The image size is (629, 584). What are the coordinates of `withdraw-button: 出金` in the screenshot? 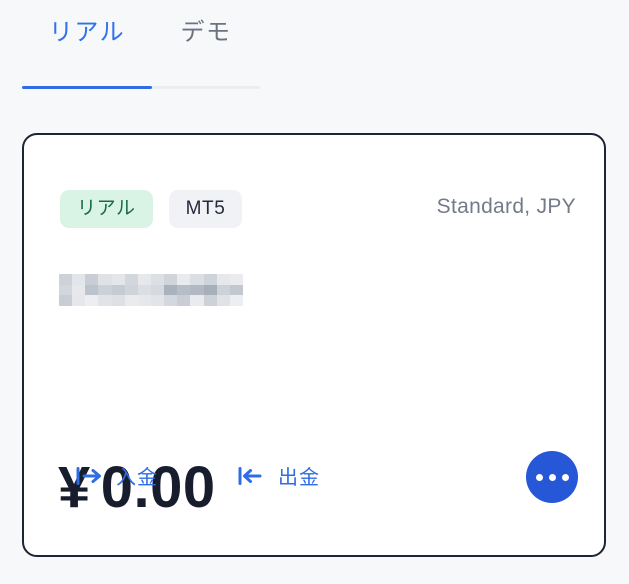 It's located at (279, 477).